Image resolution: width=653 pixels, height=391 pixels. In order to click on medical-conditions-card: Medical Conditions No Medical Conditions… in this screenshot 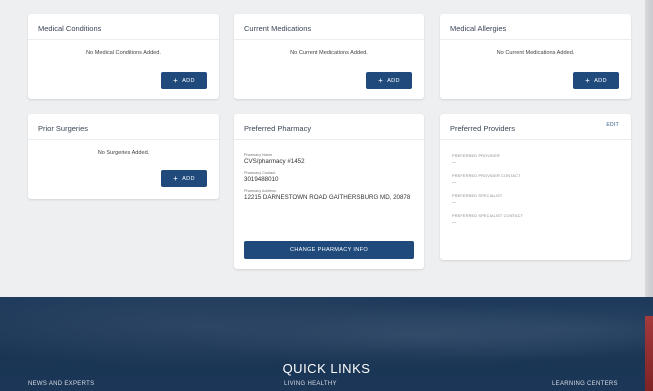, I will do `click(123, 56)`.